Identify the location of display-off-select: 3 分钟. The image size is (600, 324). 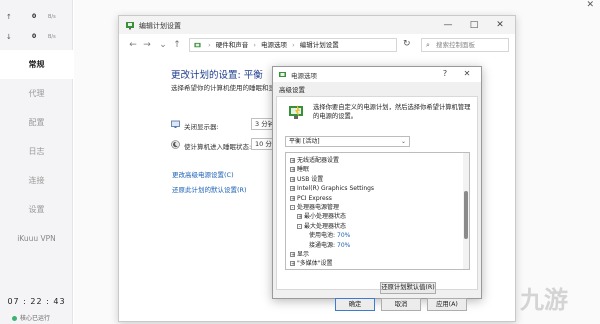
(262, 124).